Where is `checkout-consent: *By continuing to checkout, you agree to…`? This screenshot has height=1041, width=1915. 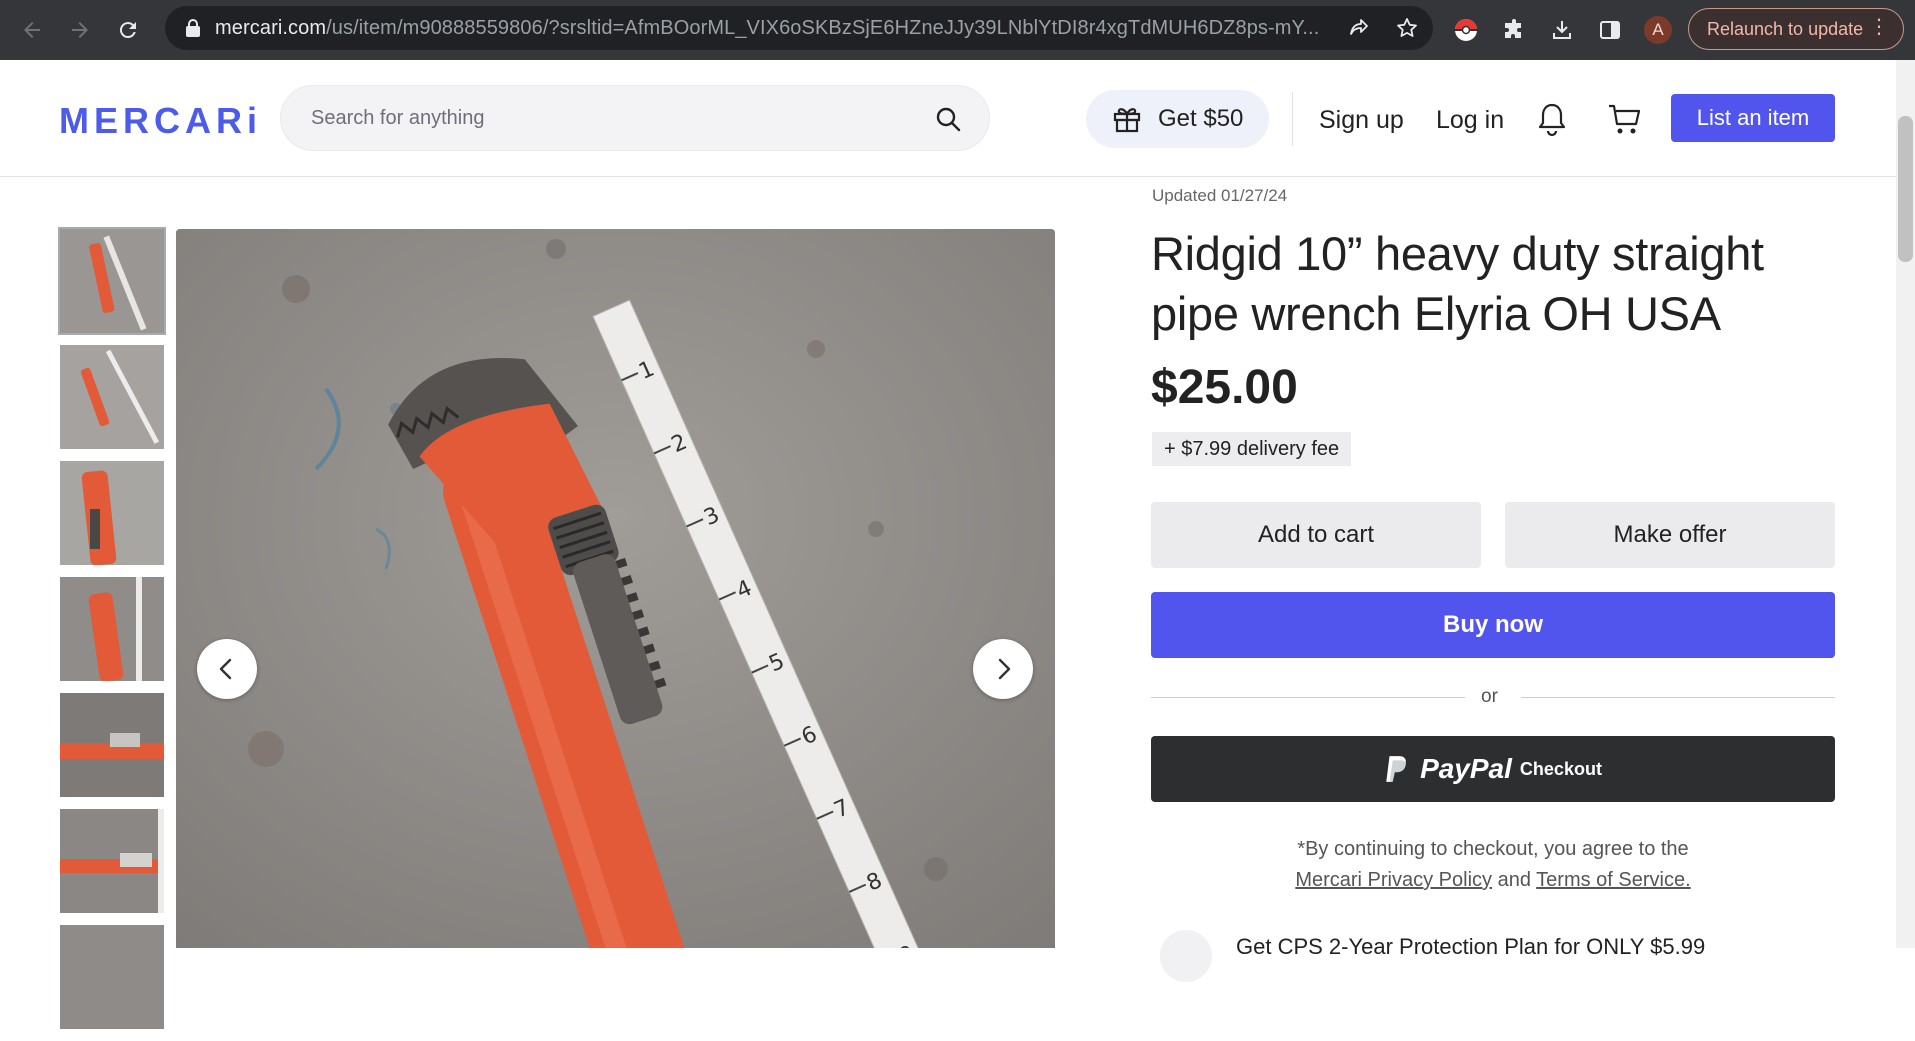 checkout-consent: *By continuing to checkout, you agree to… is located at coordinates (1493, 865).